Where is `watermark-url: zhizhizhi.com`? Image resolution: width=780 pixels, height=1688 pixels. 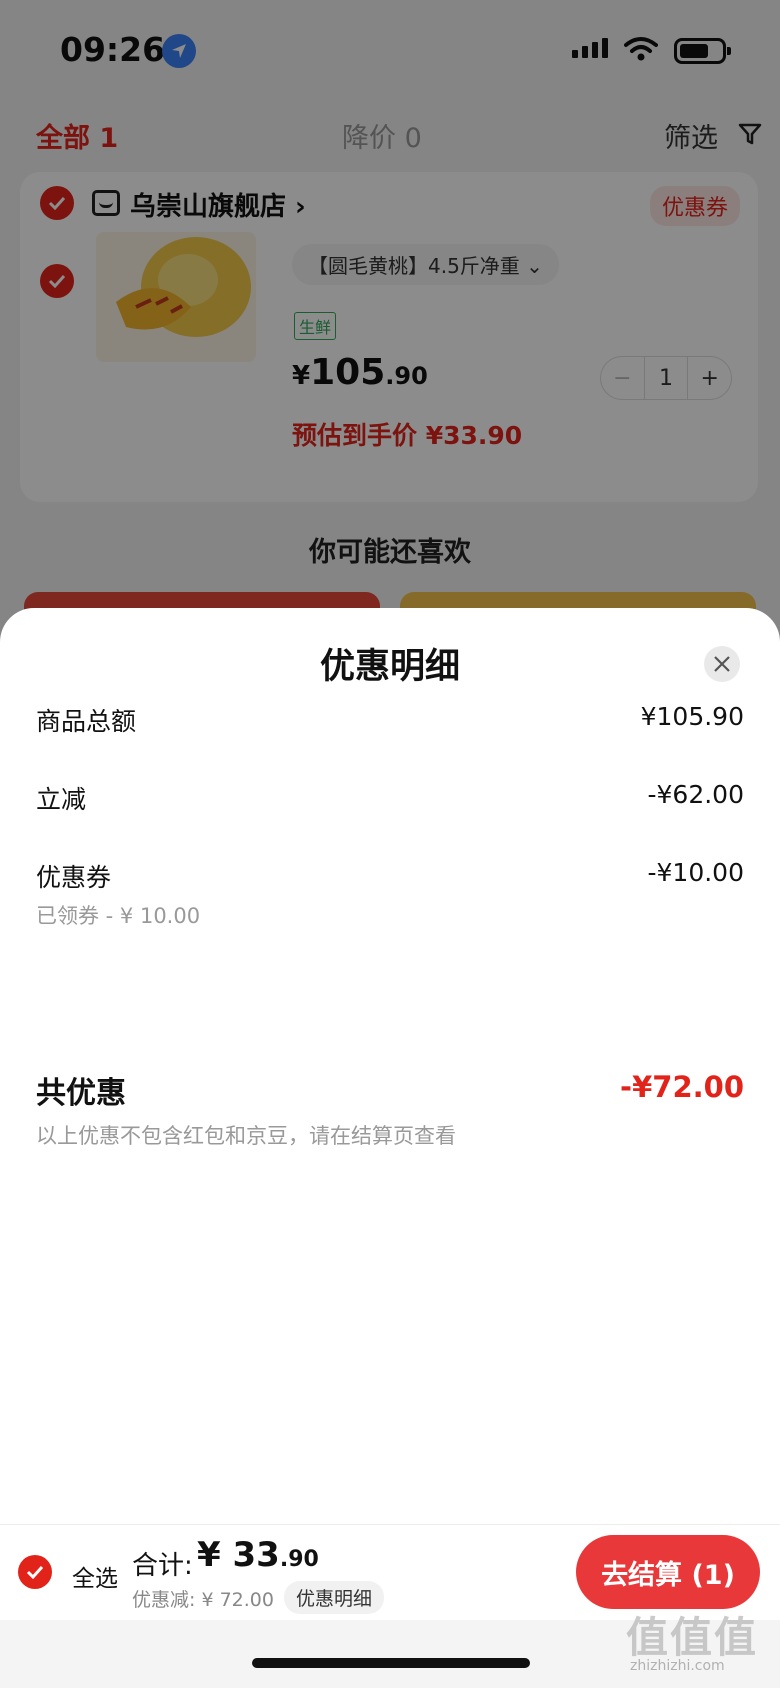
watermark-url: zhizhizhi.com is located at coordinates (677, 1666).